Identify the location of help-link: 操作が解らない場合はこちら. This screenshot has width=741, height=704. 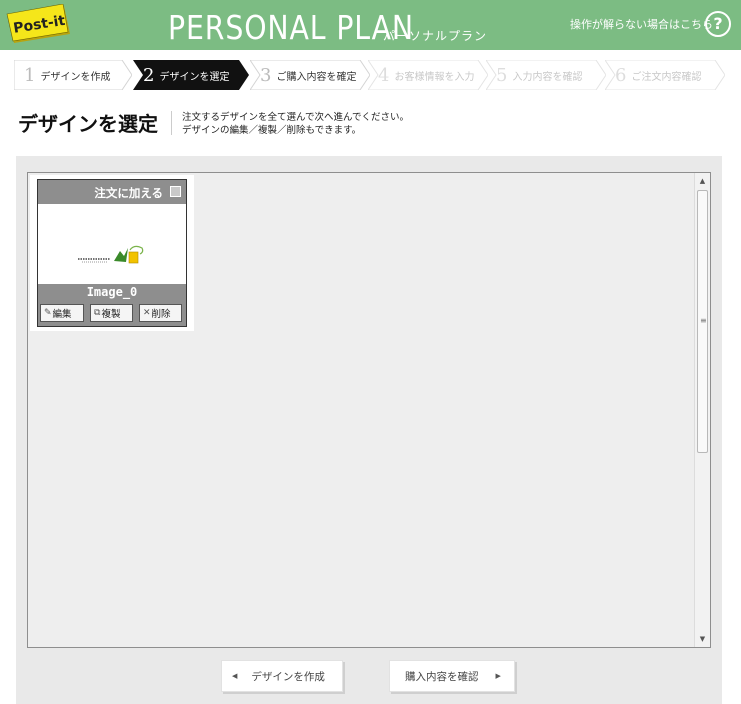
(641, 24).